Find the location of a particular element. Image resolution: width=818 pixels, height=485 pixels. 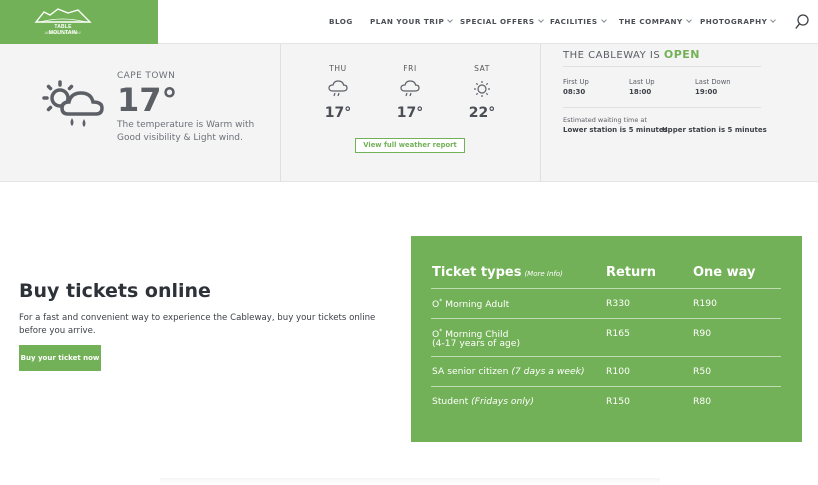

ticket-name-text: Student is located at coordinates (452, 401).